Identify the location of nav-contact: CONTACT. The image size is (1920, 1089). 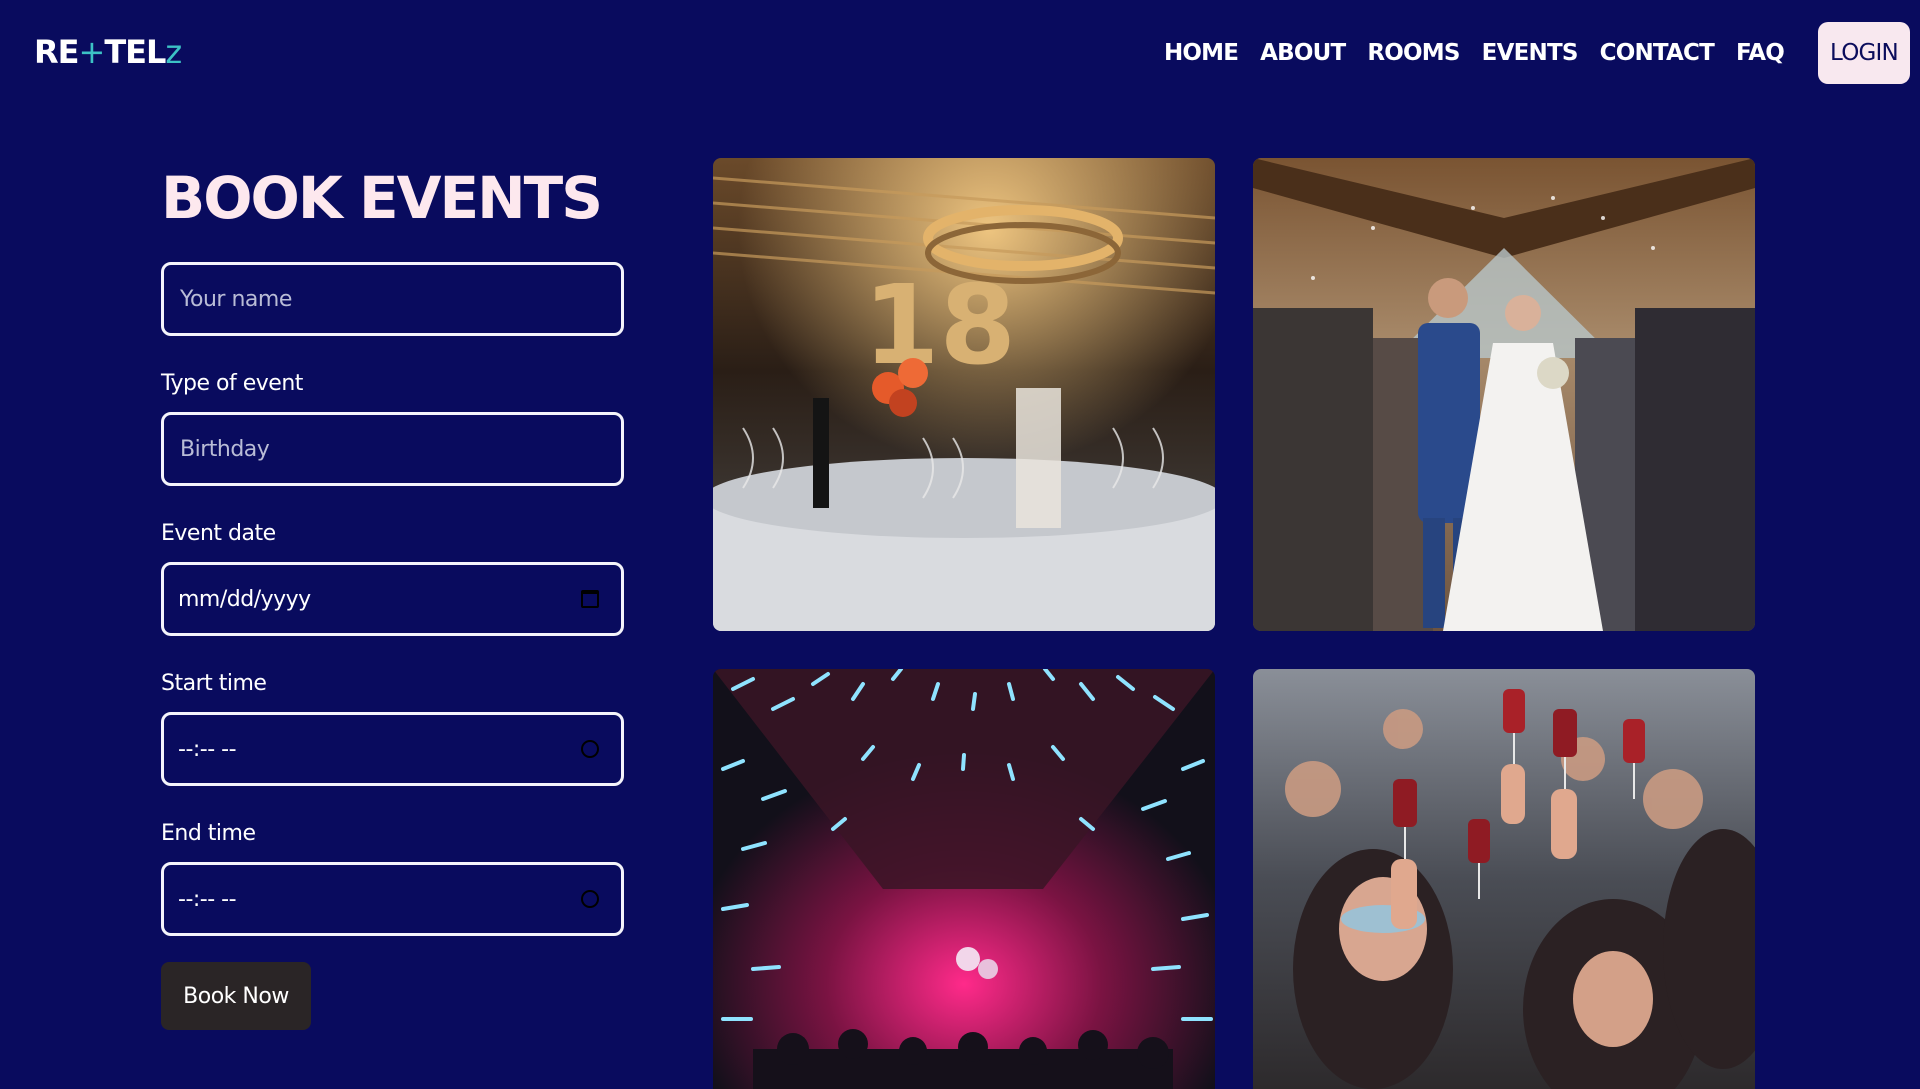
(1657, 53).